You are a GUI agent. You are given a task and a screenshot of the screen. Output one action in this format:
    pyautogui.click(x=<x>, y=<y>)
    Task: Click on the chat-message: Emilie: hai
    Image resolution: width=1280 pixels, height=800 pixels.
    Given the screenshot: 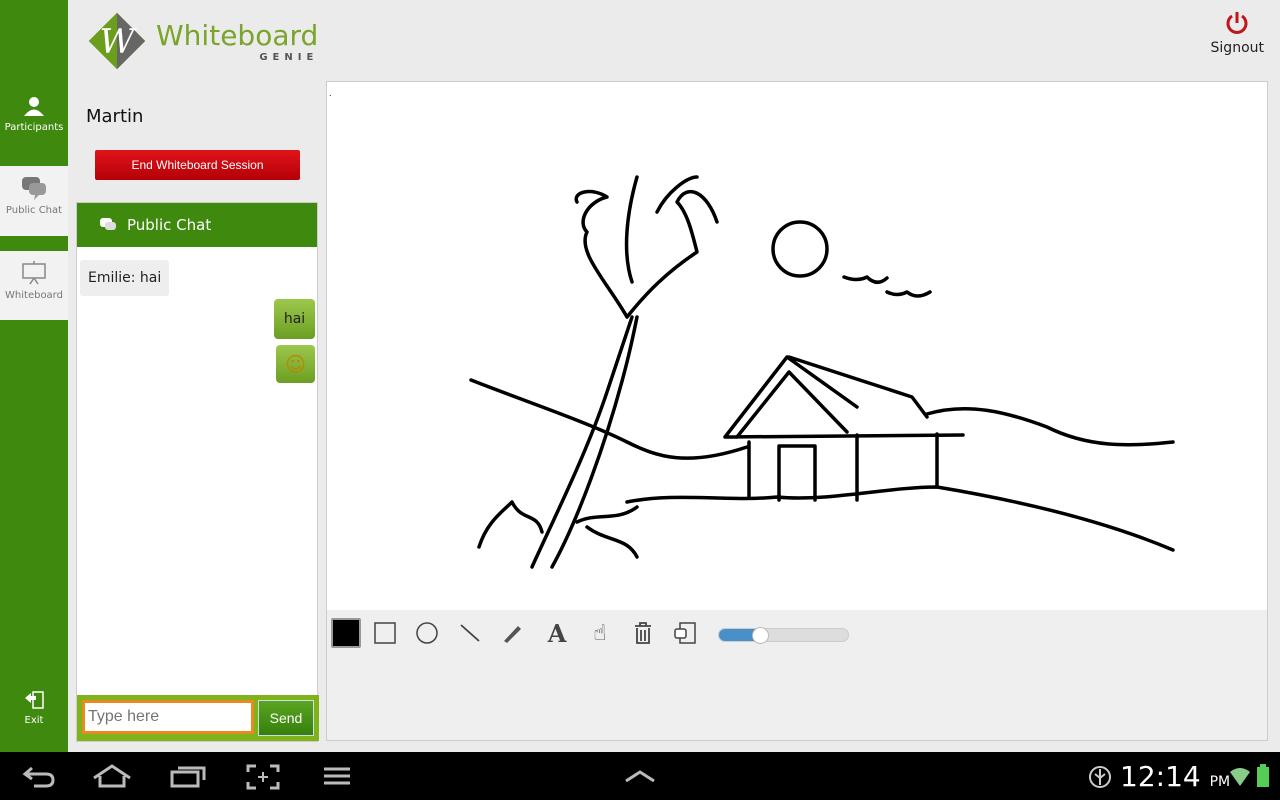 What is the action you would take?
    pyautogui.click(x=125, y=278)
    